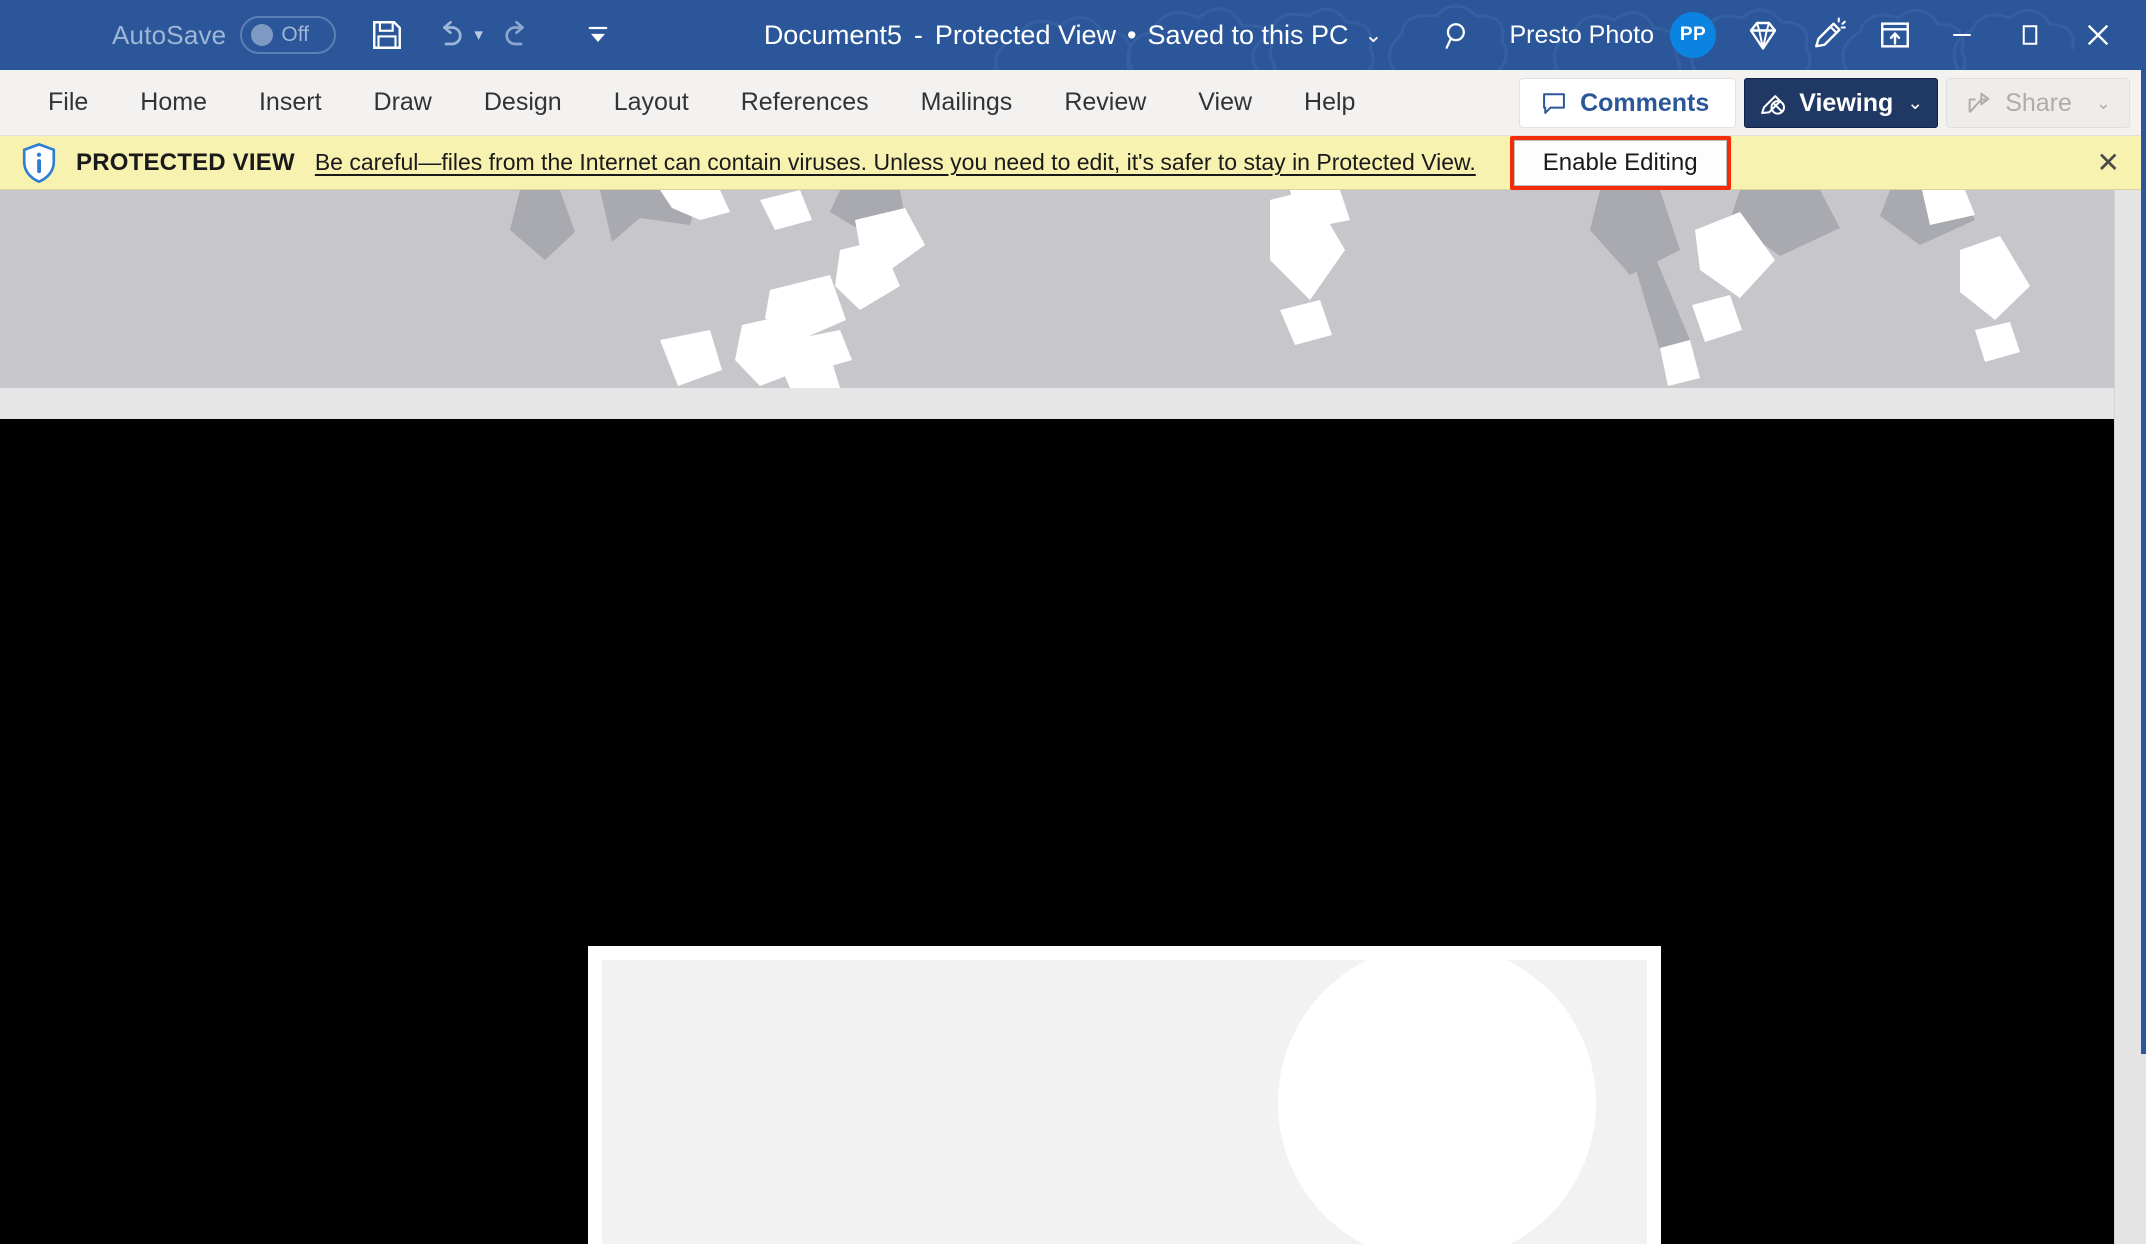  I want to click on tab-label: Review, so click(1105, 102).